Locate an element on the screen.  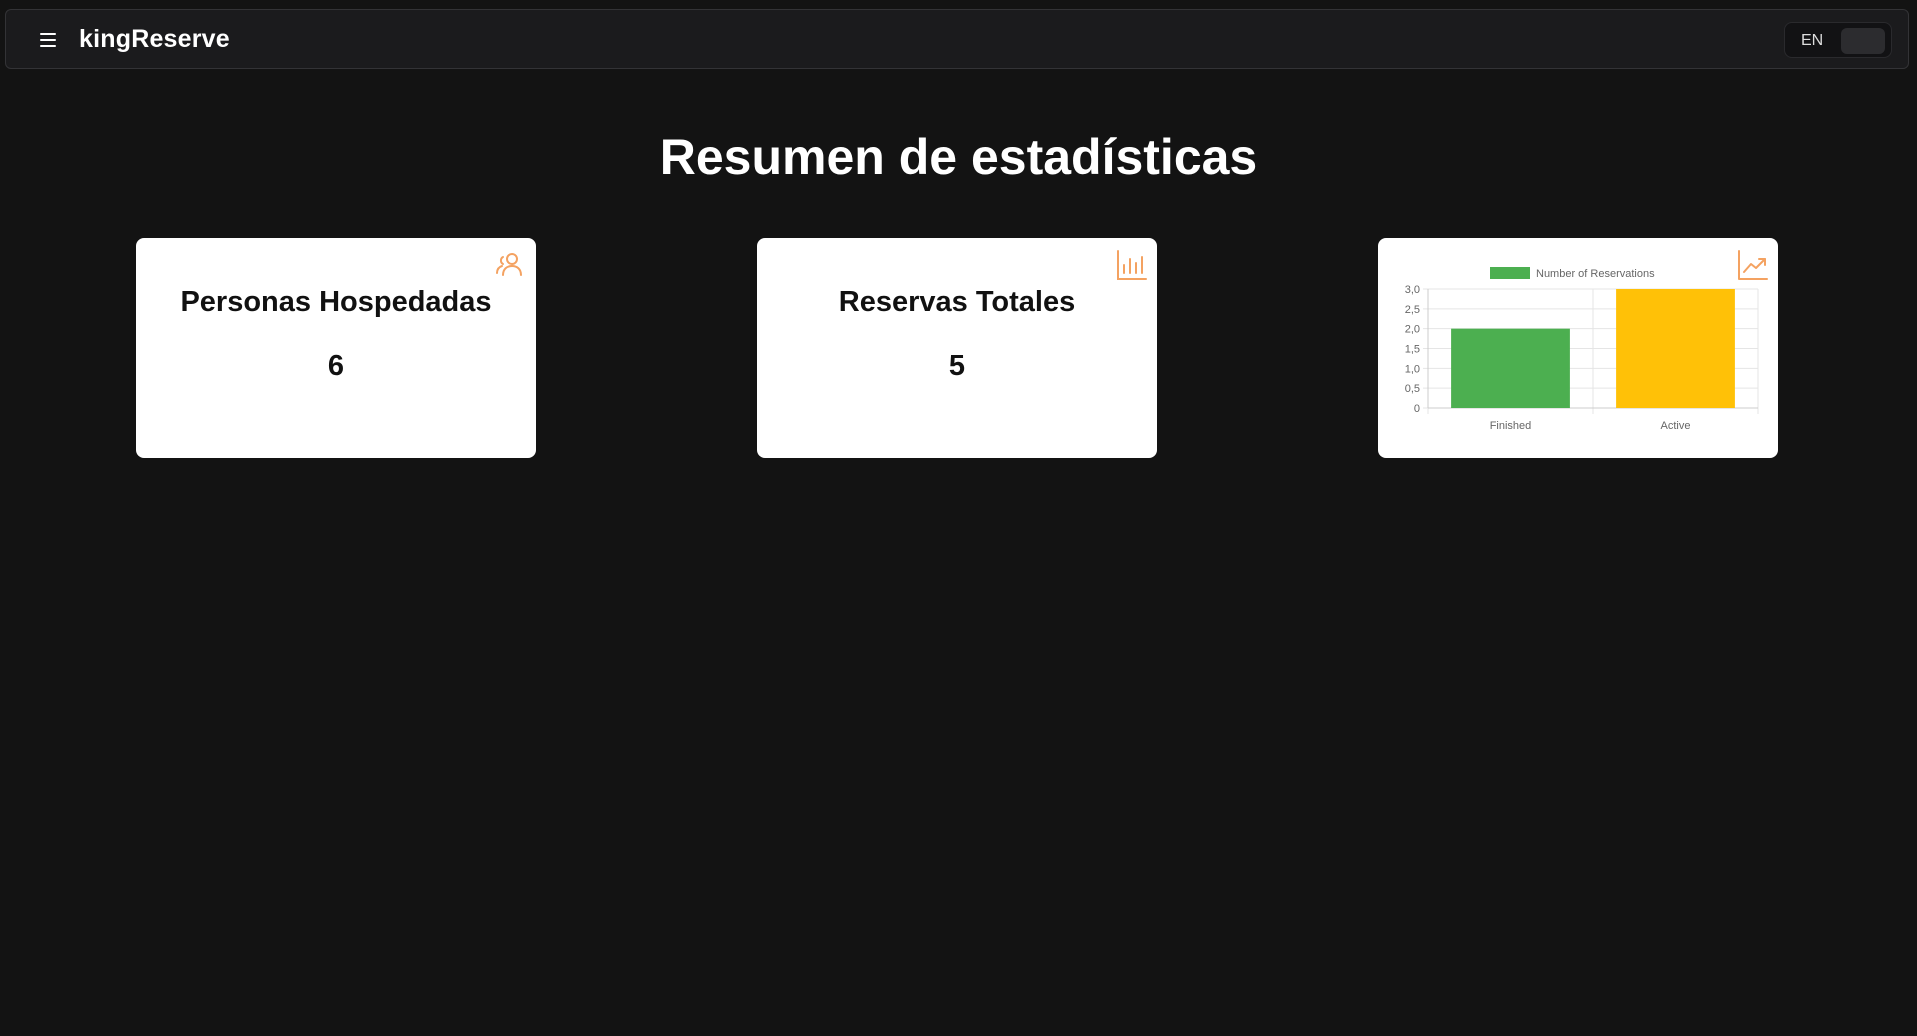
y-tick-label: 2,0 is located at coordinates (1412, 330).